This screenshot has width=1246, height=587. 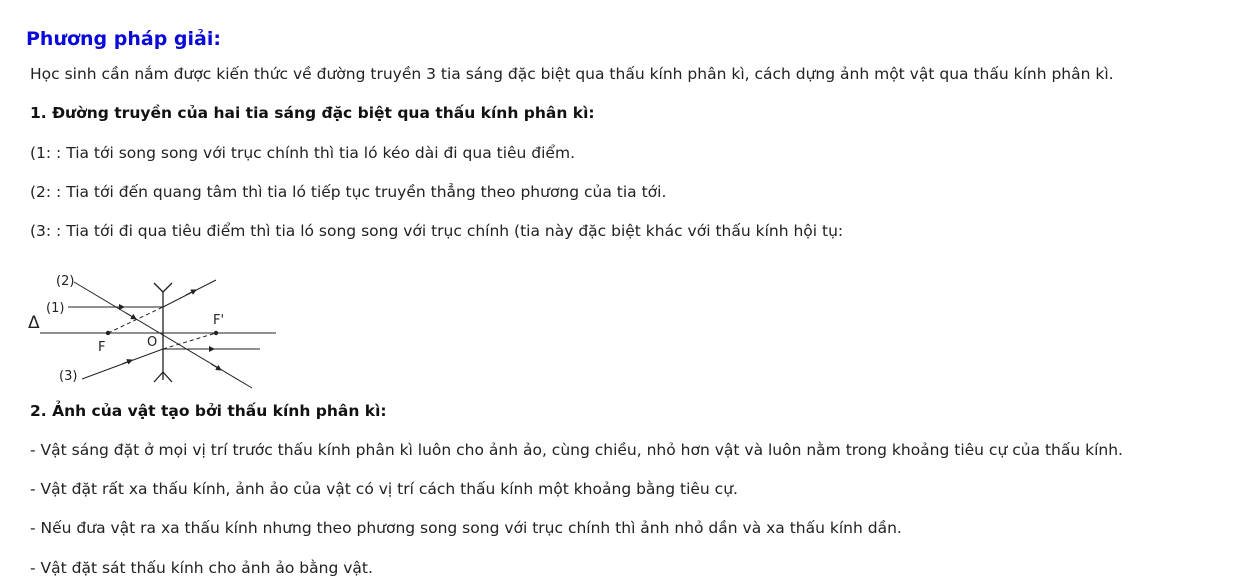 What do you see at coordinates (152, 342) in the screenshot?
I see `label-optical-center: O` at bounding box center [152, 342].